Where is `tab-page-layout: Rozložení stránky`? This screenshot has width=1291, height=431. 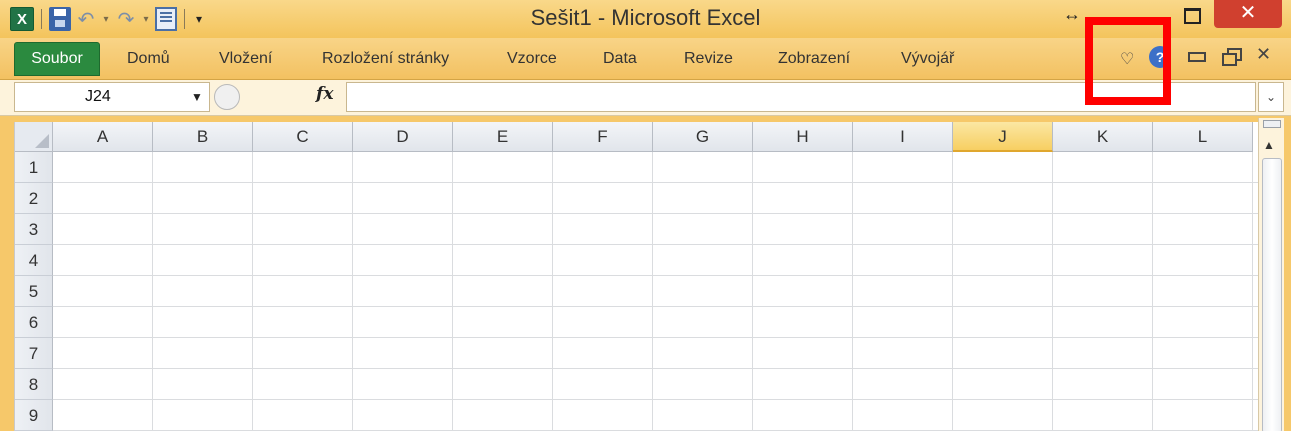
tab-page-layout: Rozložení stránky is located at coordinates (385, 59).